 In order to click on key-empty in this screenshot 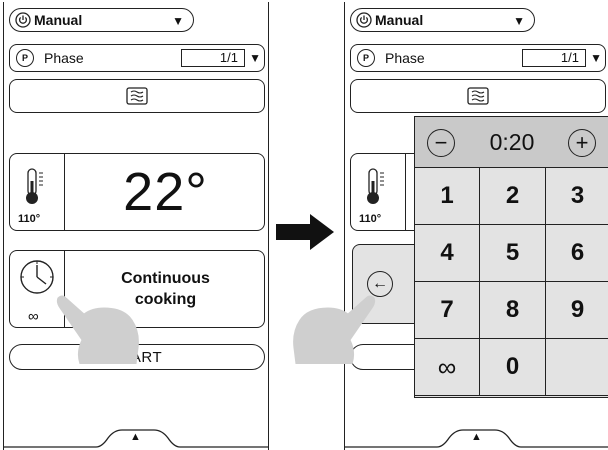, I will do `click(577, 367)`.